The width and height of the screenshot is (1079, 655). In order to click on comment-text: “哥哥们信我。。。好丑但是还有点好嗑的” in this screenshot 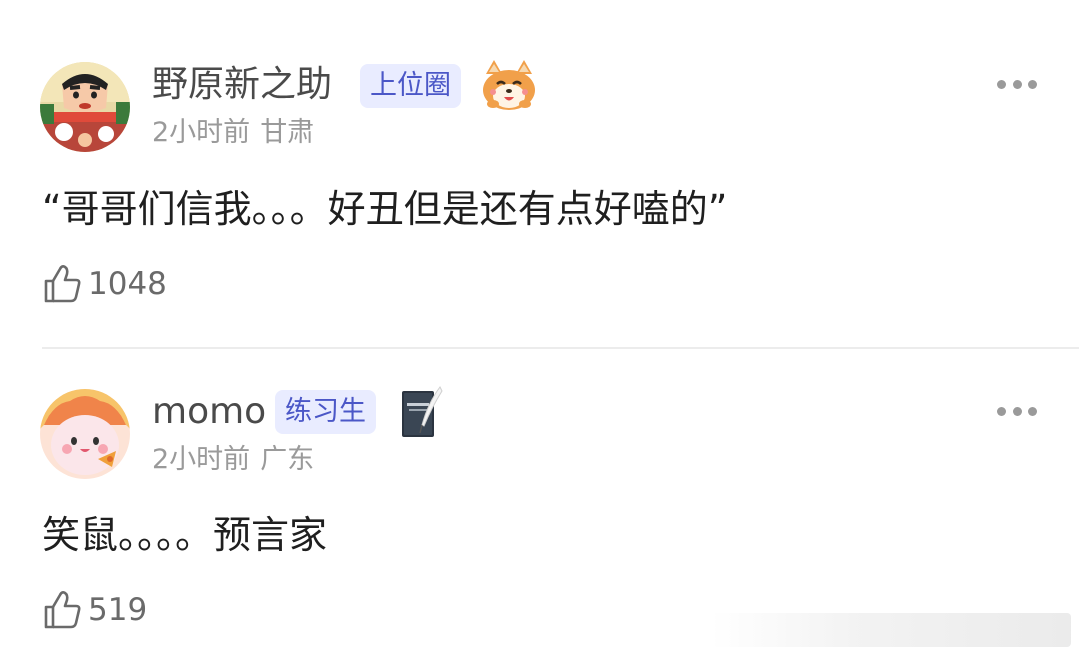, I will do `click(385, 209)`.